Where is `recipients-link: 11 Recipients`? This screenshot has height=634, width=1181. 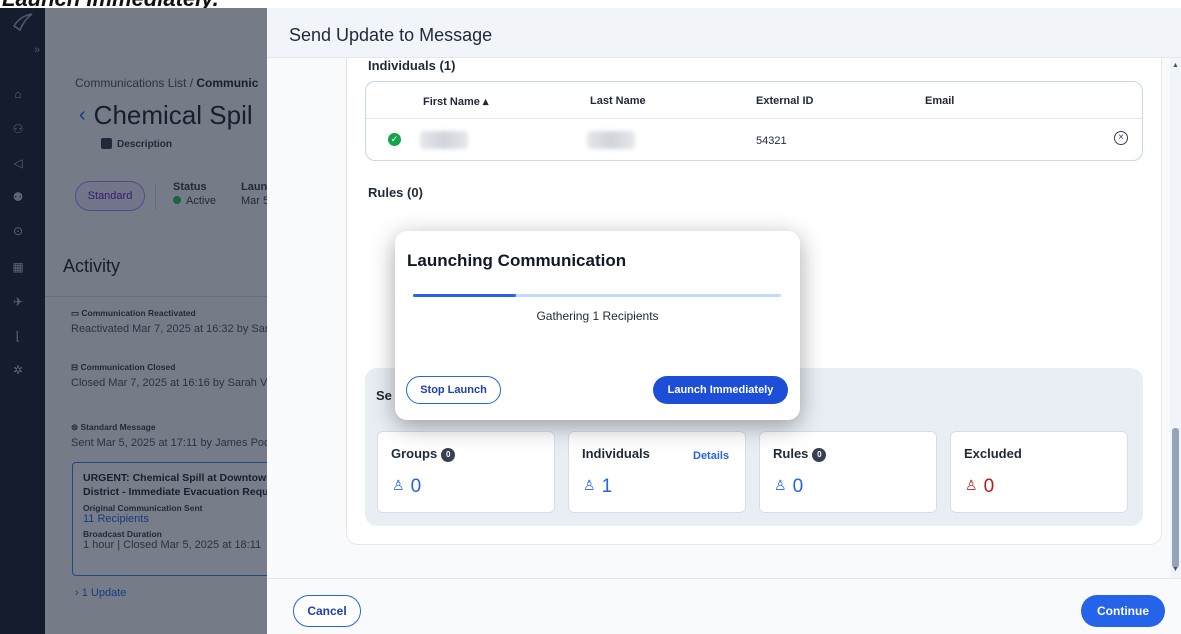
recipients-link: 11 Recipients is located at coordinates (175, 519).